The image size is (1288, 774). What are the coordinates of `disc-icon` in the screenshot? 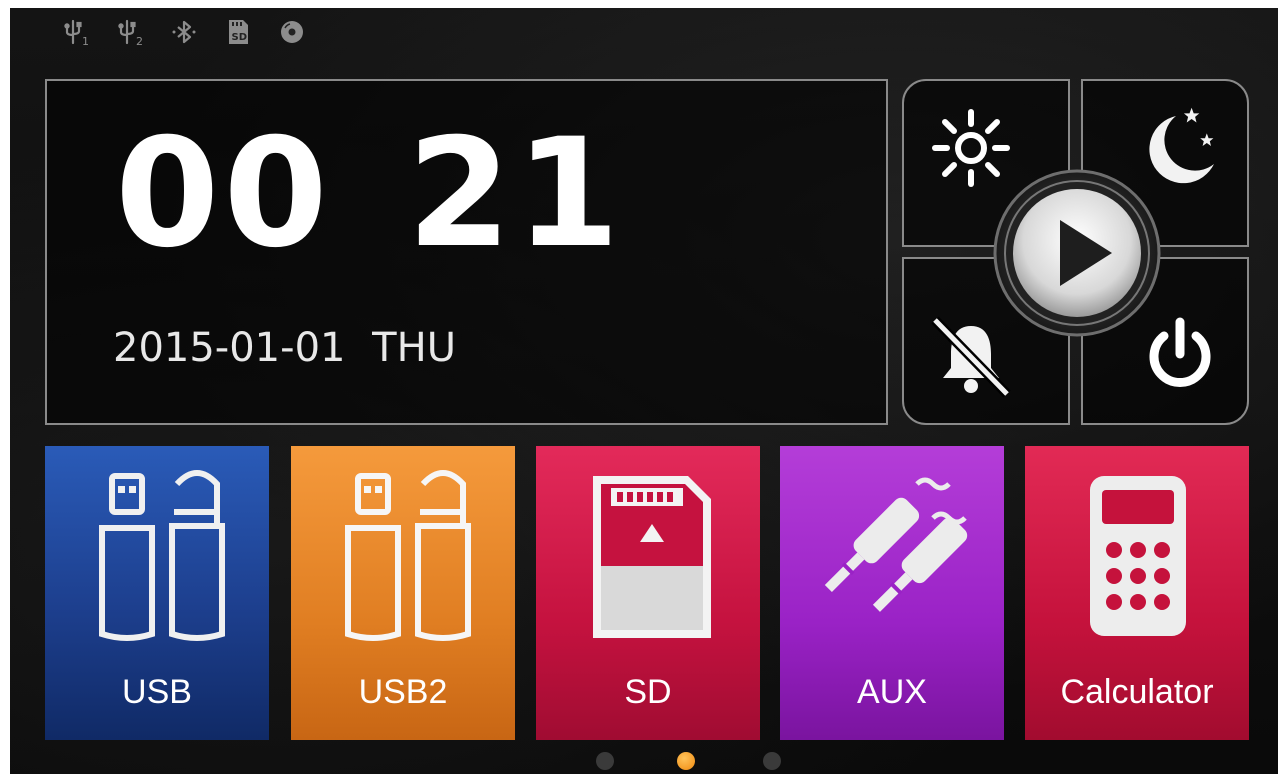 It's located at (292, 32).